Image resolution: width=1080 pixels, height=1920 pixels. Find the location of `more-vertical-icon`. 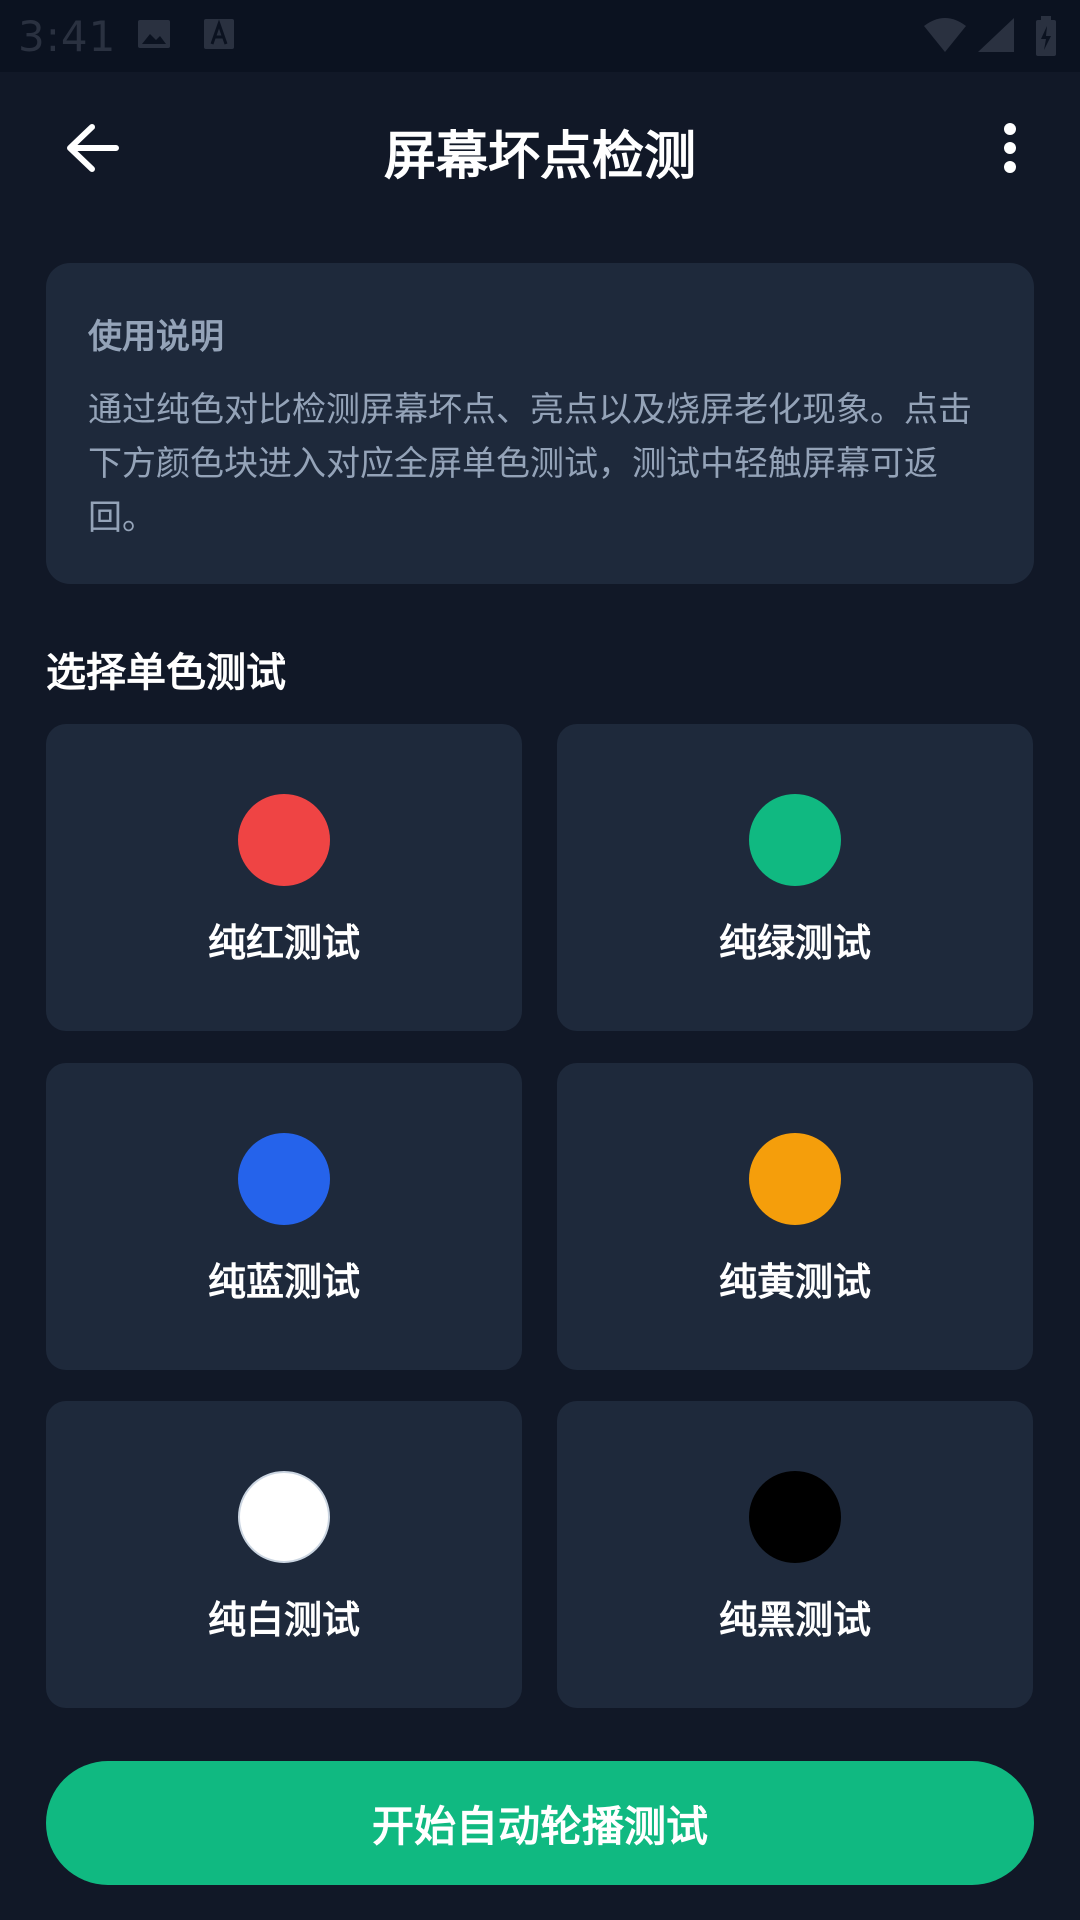

more-vertical-icon is located at coordinates (1010, 148).